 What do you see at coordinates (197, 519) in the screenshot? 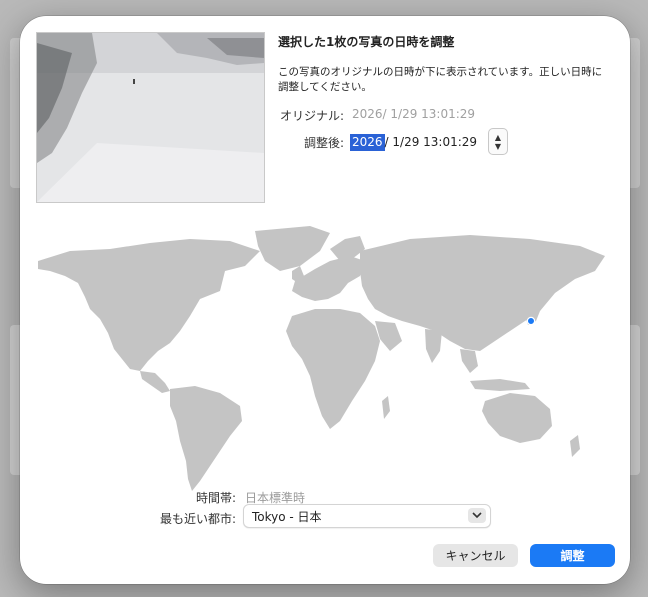
I see `nearest-city-label: 最も近い都市:` at bounding box center [197, 519].